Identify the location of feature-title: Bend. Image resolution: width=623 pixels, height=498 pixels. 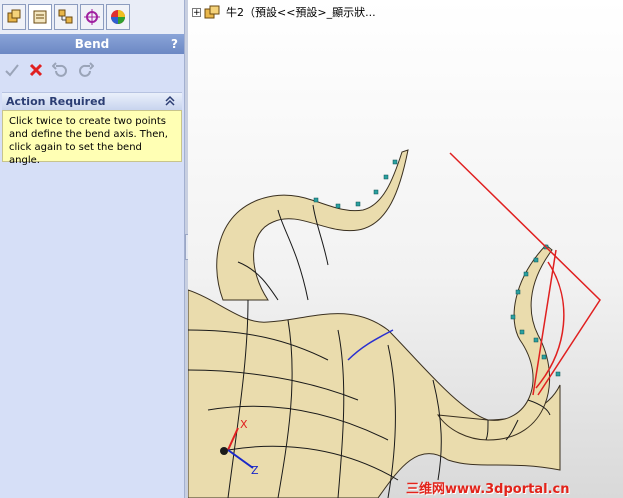
(92, 44).